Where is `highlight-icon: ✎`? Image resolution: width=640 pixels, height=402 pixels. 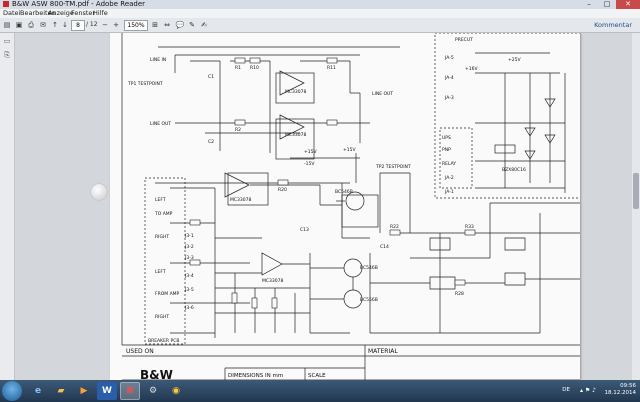 highlight-icon: ✎ is located at coordinates (192, 25).